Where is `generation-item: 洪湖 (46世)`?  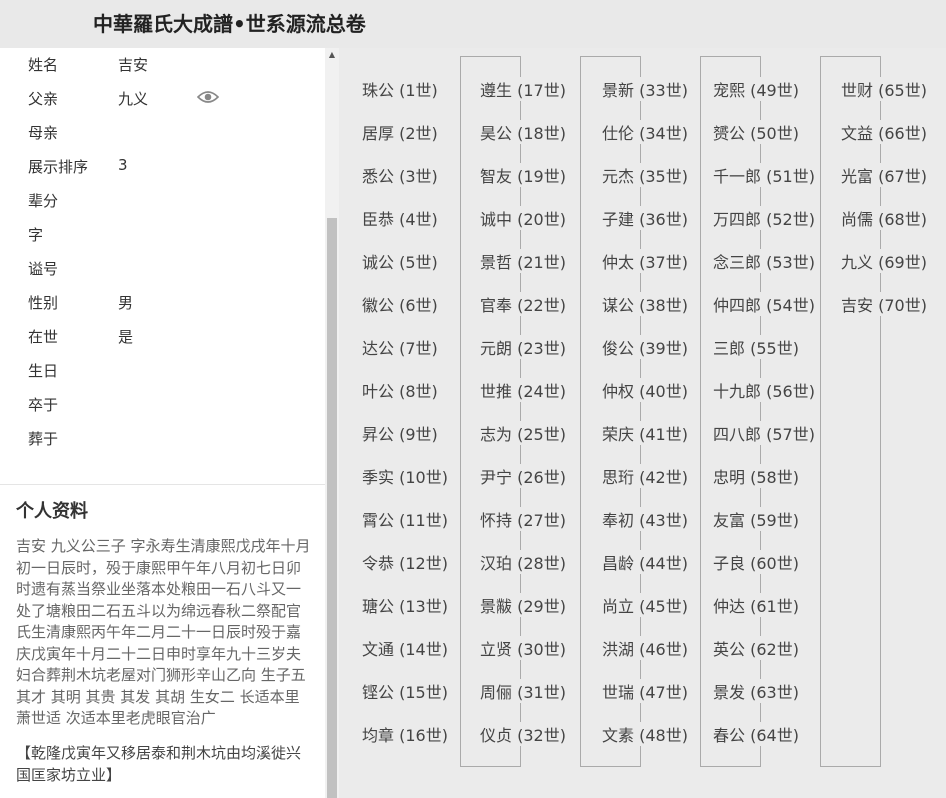
generation-item: 洪湖 (46世) is located at coordinates (645, 648).